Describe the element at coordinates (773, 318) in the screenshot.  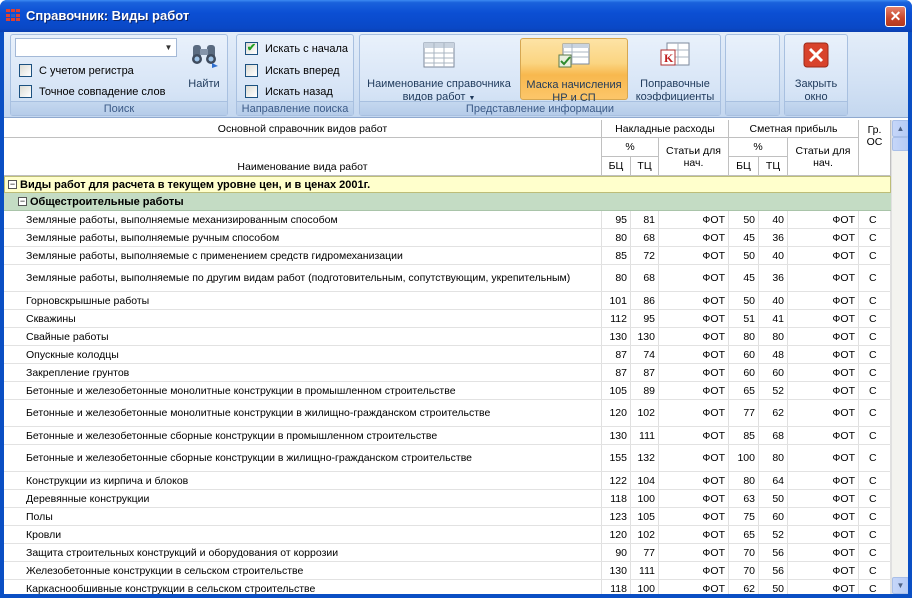
I see `cell-ptc: 41` at that location.